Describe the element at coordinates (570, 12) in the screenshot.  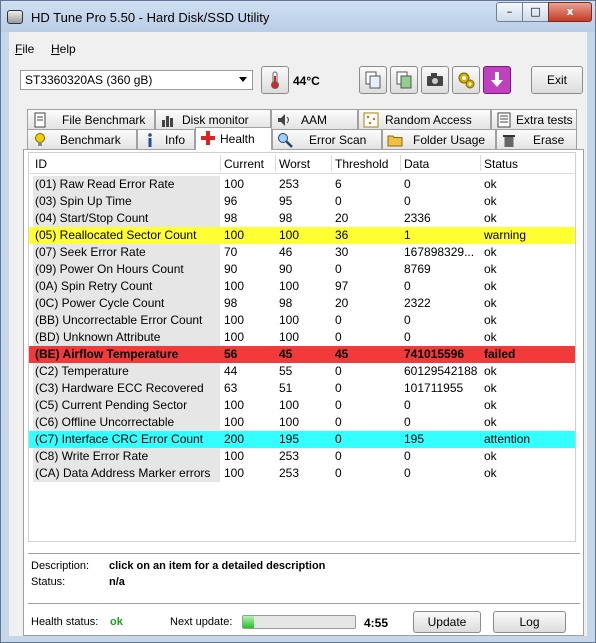
I see `close-button: x` at that location.